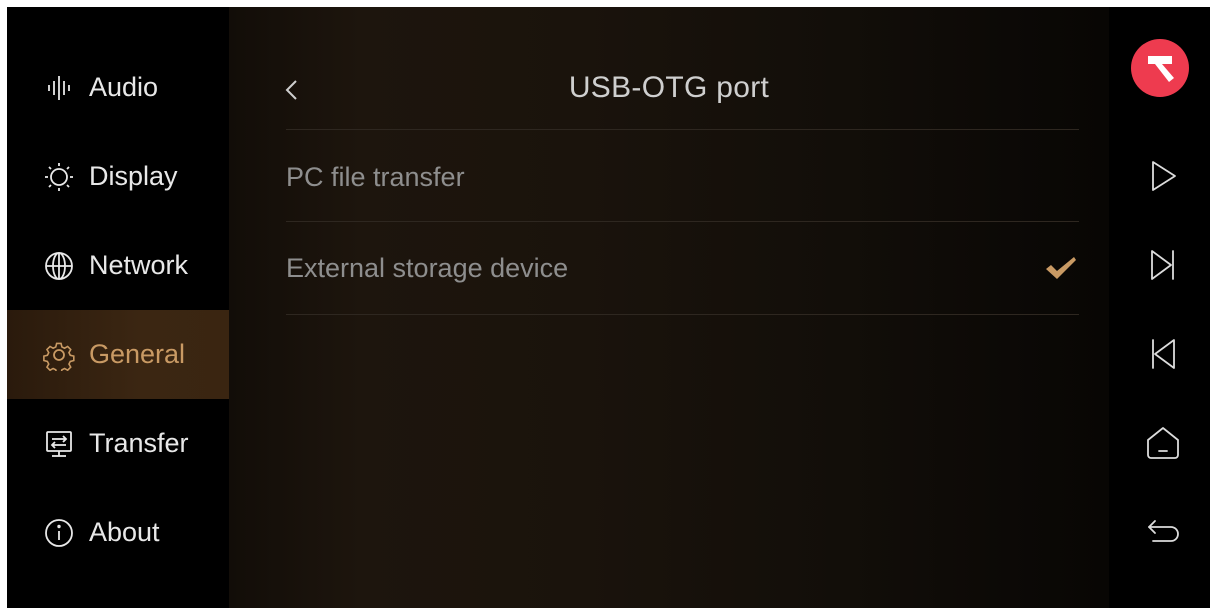  What do you see at coordinates (139, 265) in the screenshot?
I see `sidebar-item-label: Network` at bounding box center [139, 265].